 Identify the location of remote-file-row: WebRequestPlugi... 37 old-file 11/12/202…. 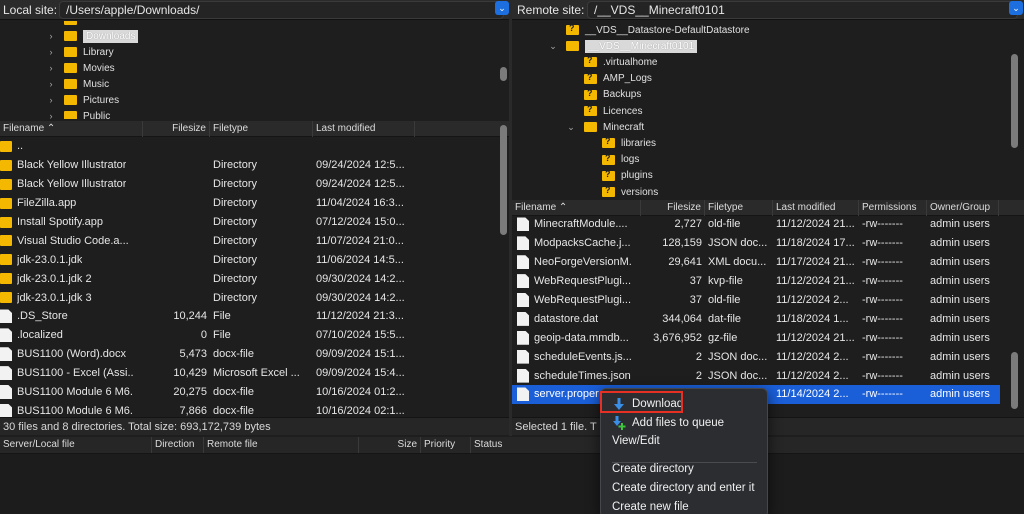
(756, 300).